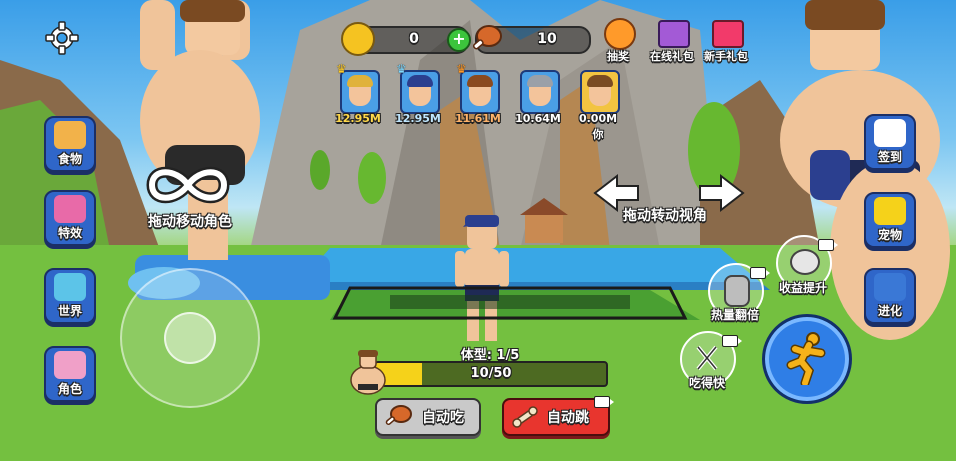 The width and height of the screenshot is (956, 461). What do you see at coordinates (665, 216) in the screenshot?
I see `camera-hint-label: 拖动转动视角` at bounding box center [665, 216].